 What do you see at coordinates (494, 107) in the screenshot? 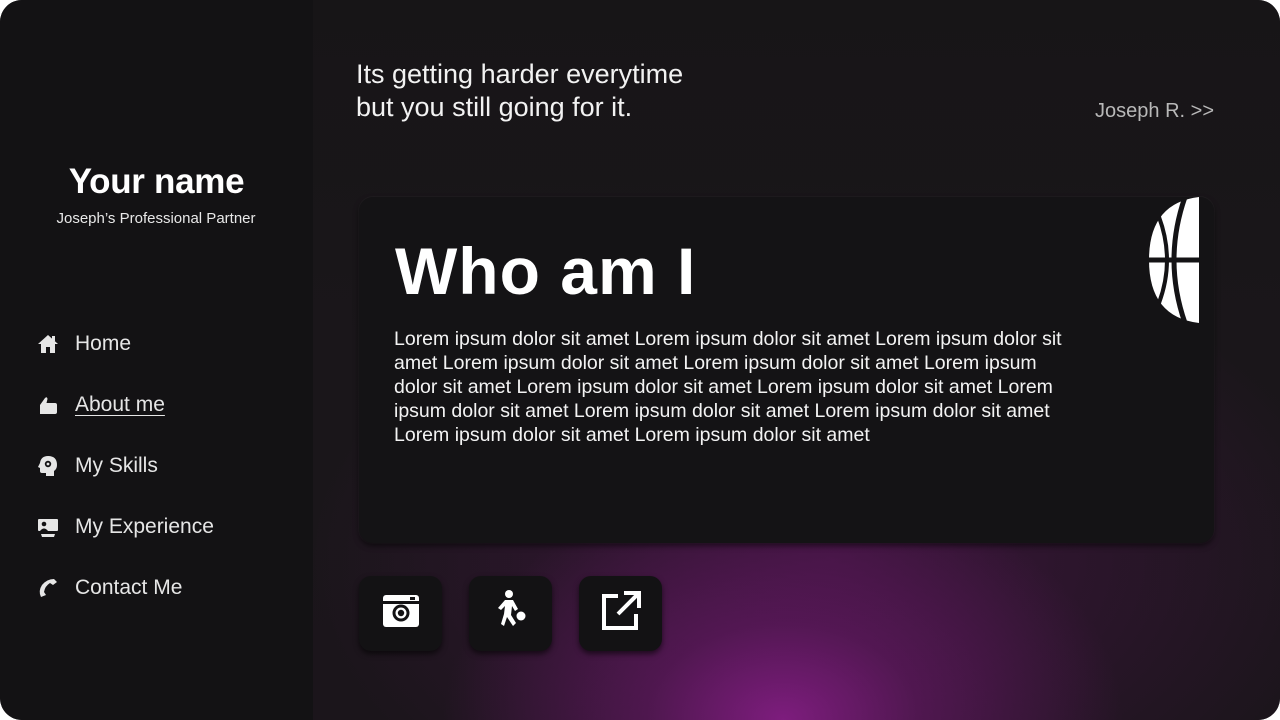
I see `quote-line: but you still going for it.` at bounding box center [494, 107].